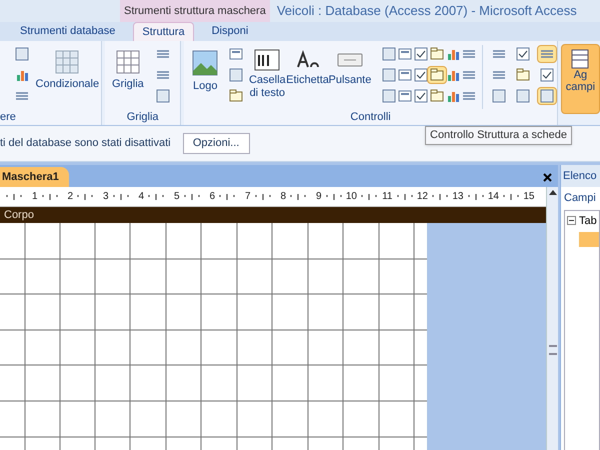 This screenshot has height=450, width=600. I want to click on vertical-scrollbar, so click(552, 318).